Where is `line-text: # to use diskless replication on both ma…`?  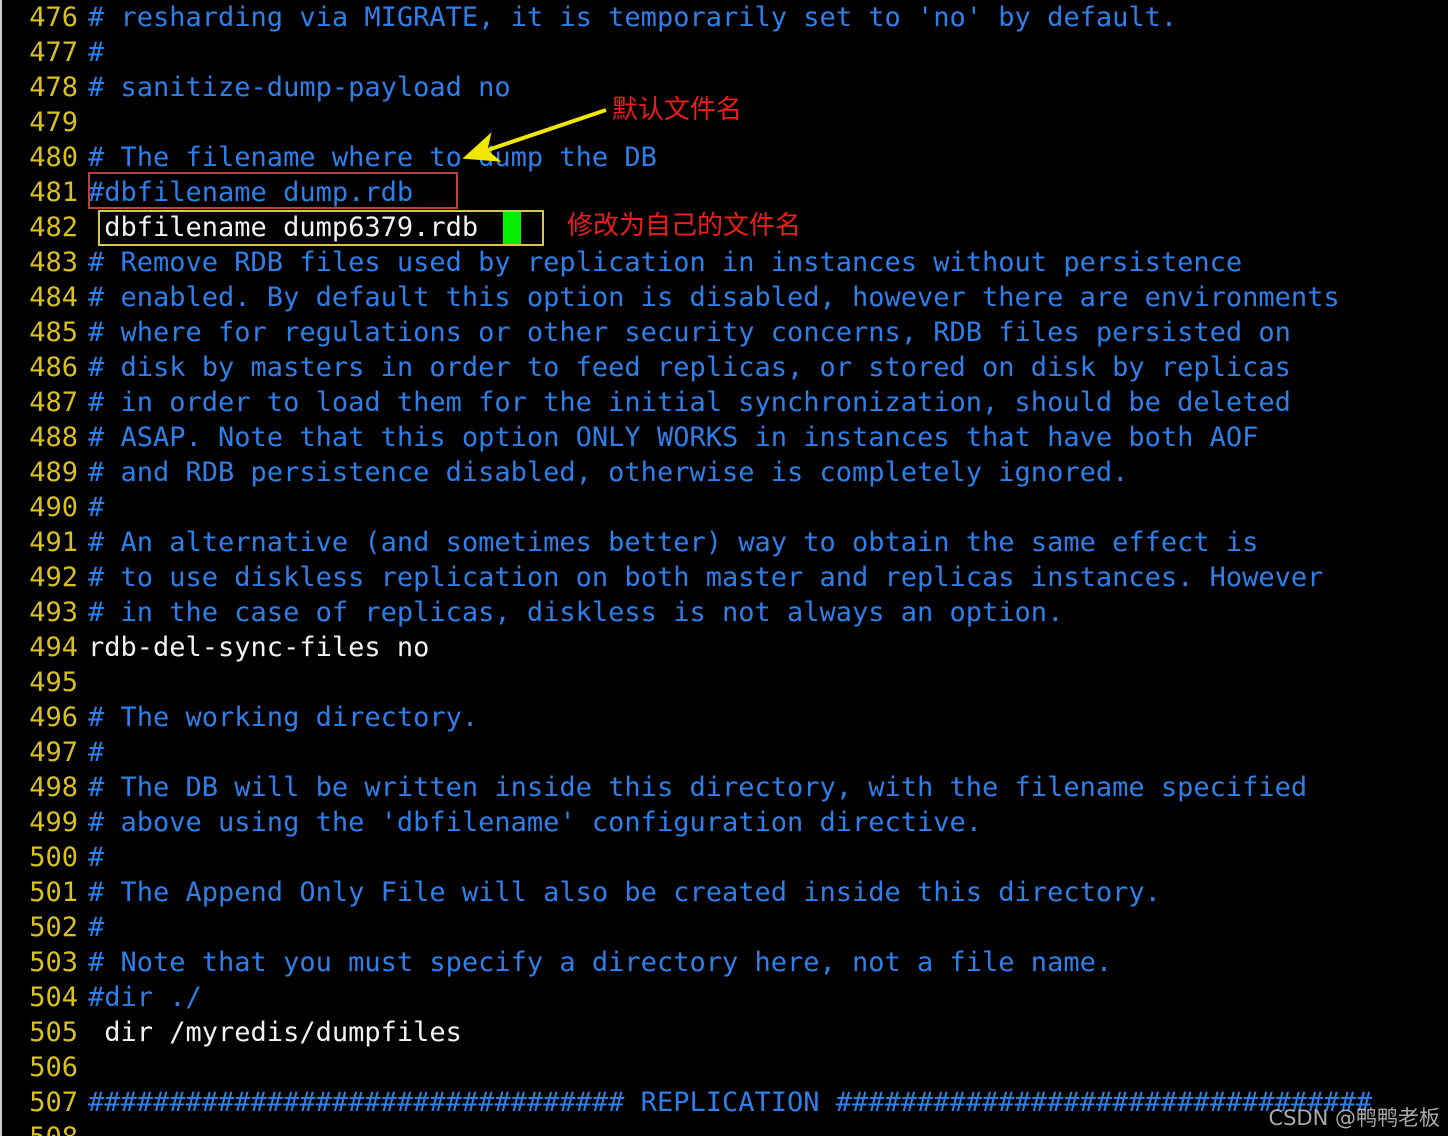
line-text: # to use diskless replication on both ma… is located at coordinates (705, 577).